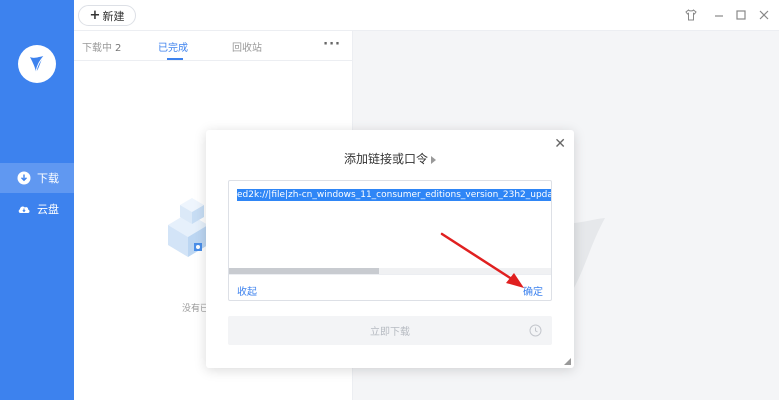 This screenshot has width=779, height=400. What do you see at coordinates (433, 159) in the screenshot?
I see `caret-right-icon` at bounding box center [433, 159].